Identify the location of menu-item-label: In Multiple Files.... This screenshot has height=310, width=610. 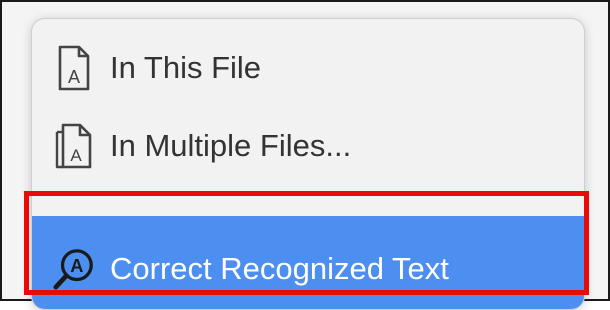
(231, 145).